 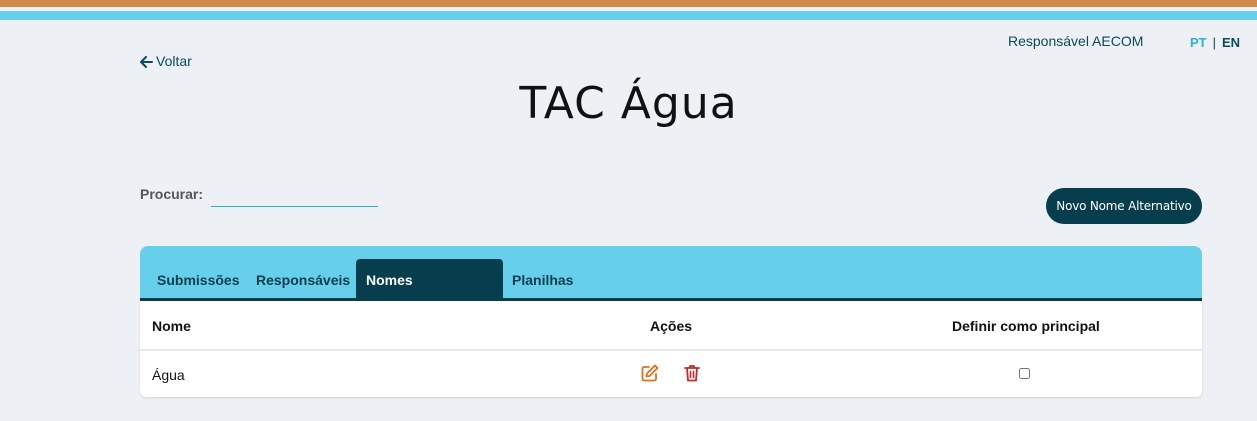 I want to click on trash-icon, so click(x=692, y=373).